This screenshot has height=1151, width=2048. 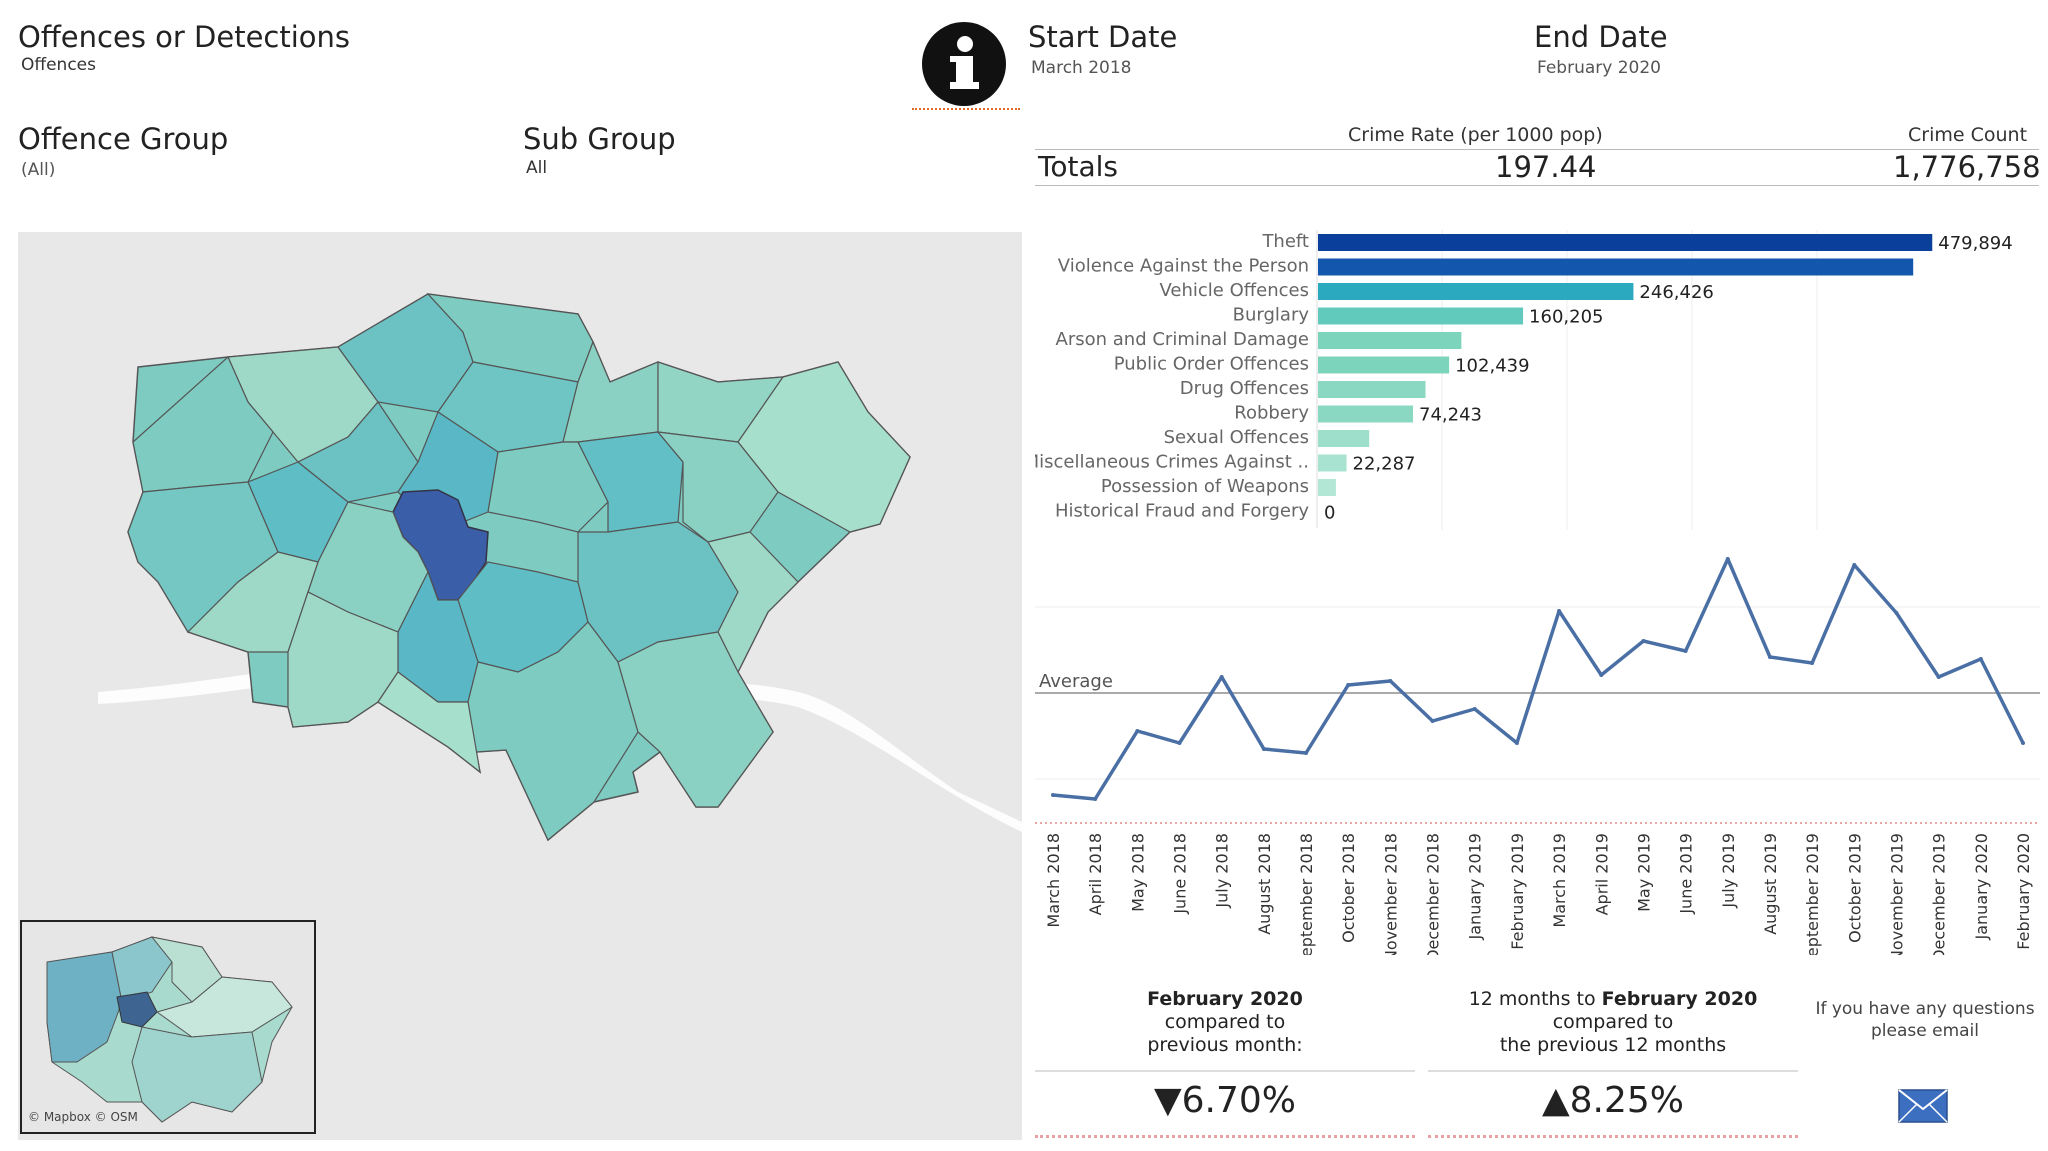 I want to click on total-crime-rate: 197.44, so click(x=1546, y=167).